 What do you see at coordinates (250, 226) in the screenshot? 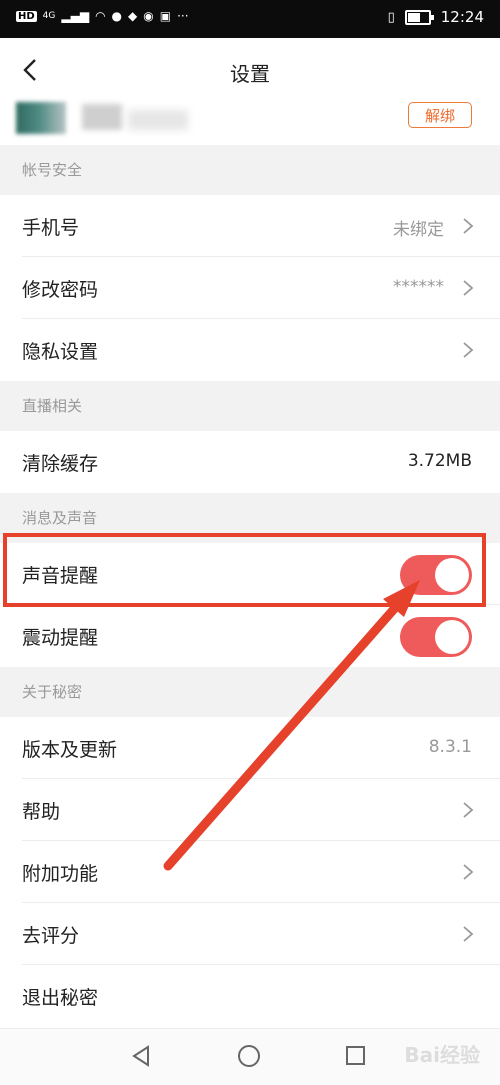
I see `phone-row: 手机号 未绑定` at bounding box center [250, 226].